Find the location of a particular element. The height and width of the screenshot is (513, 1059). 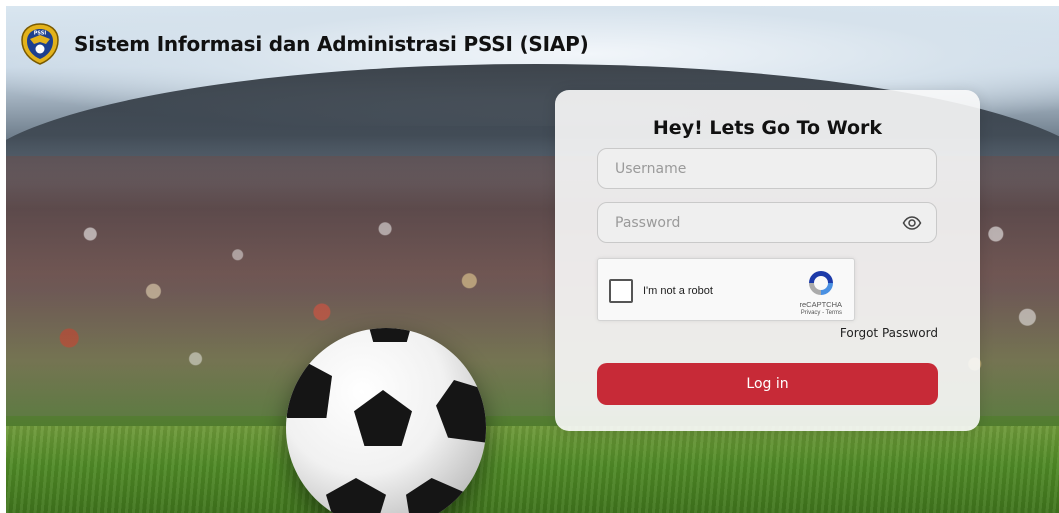

password-field is located at coordinates (767, 222).